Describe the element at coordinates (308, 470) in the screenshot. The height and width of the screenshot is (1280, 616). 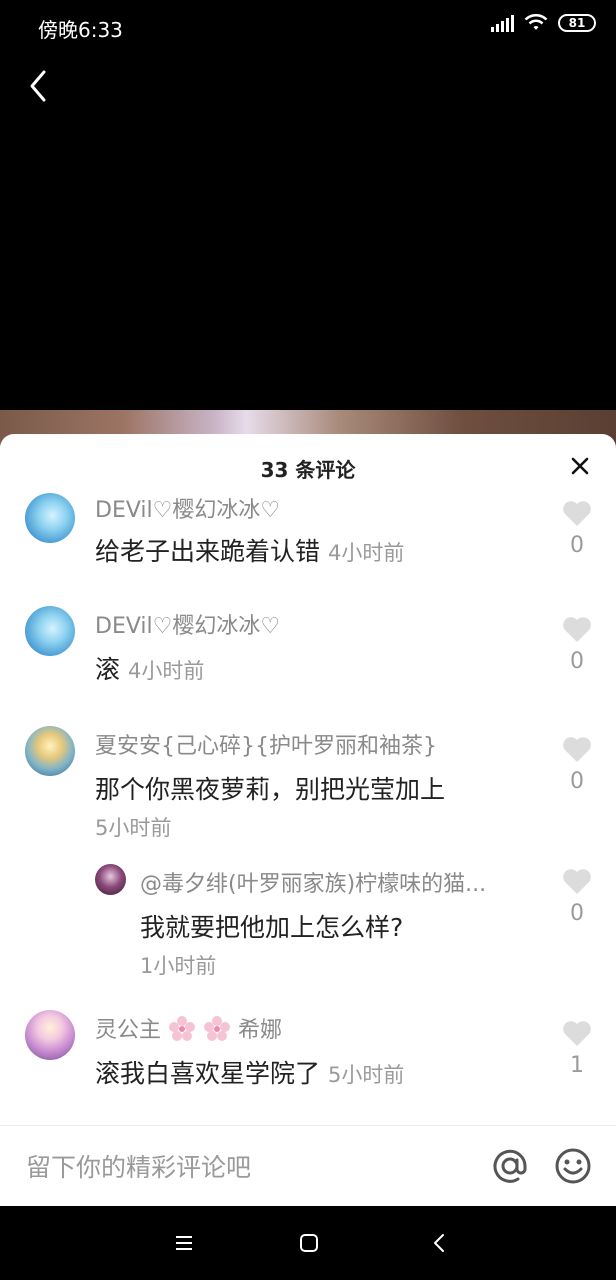
I see `sheet-title: 33 条评论` at that location.